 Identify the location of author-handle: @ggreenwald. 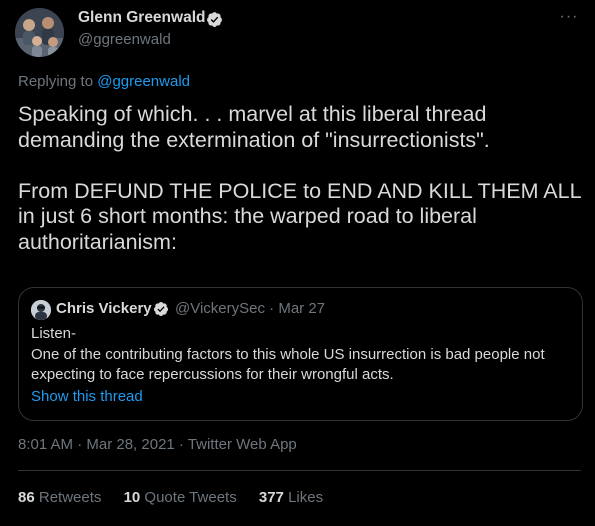
(124, 39).